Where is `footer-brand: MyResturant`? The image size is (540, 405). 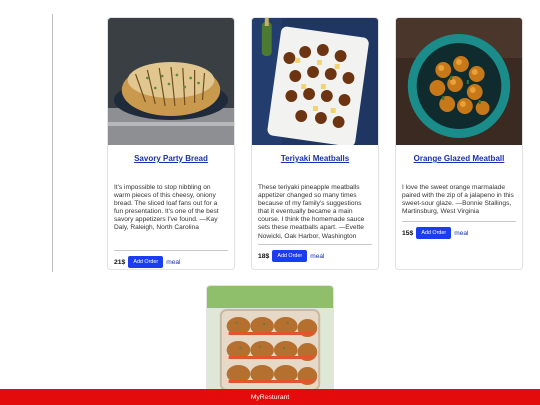 footer-brand: MyResturant is located at coordinates (270, 397).